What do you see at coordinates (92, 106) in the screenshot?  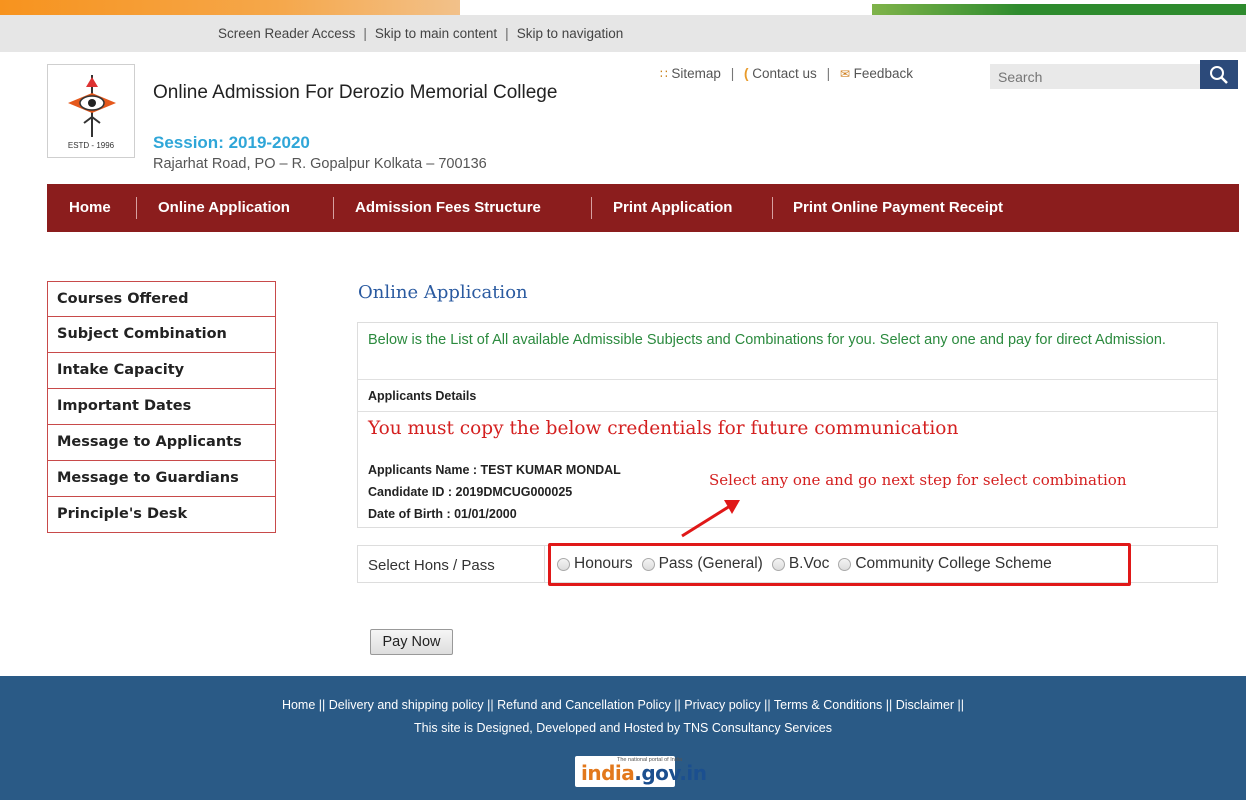 I see `college-emblem-icon` at bounding box center [92, 106].